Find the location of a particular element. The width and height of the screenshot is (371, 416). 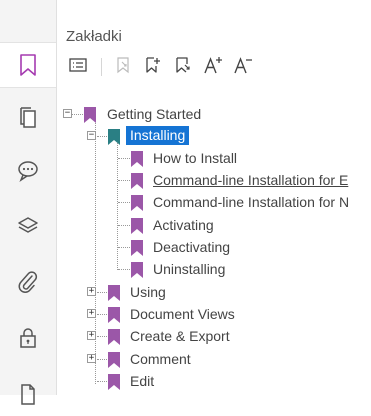

document-tab is located at coordinates (28, 394).